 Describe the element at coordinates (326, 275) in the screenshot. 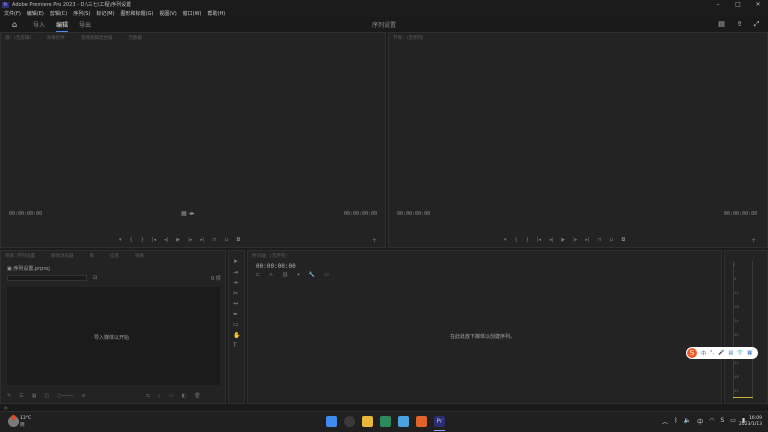

I see `captions-icon: ▭` at that location.